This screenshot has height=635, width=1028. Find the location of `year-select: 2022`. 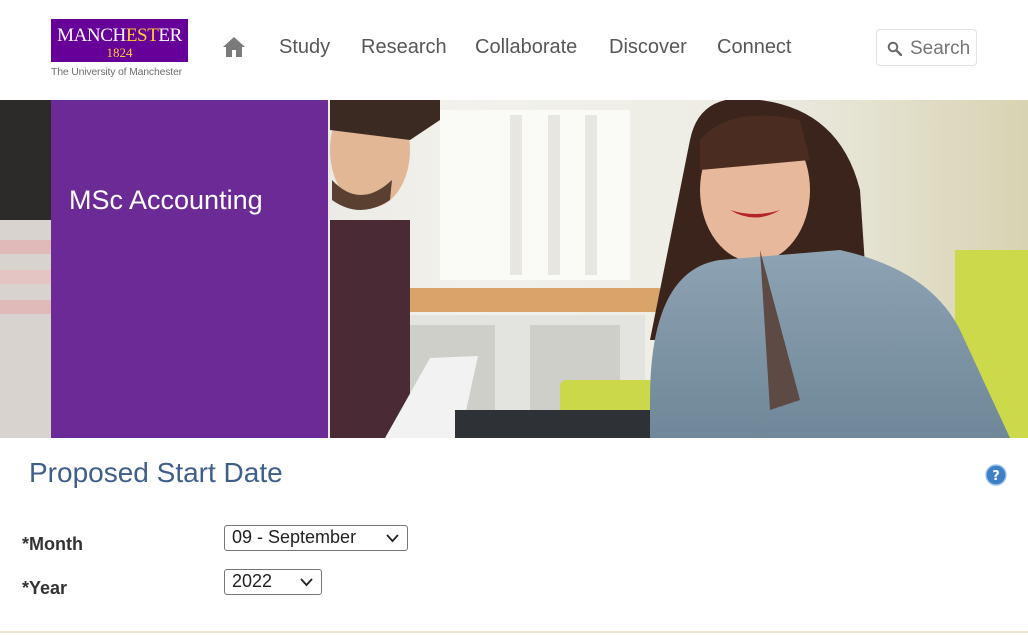

year-select: 2022 is located at coordinates (273, 582).